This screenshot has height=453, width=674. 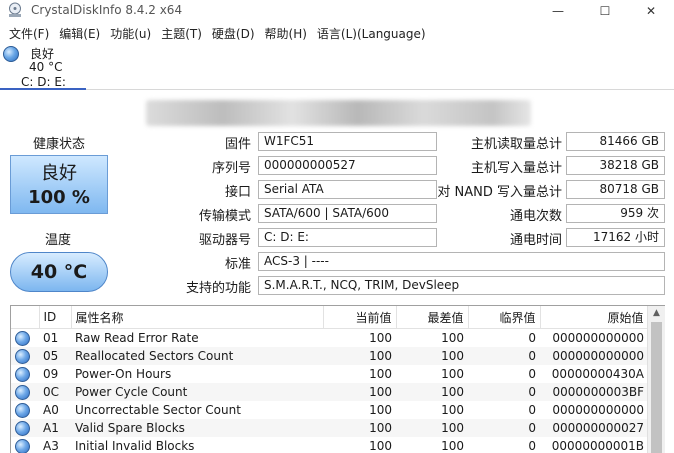 What do you see at coordinates (615, 165) in the screenshot?
I see `host-writes-field: 38218 GB` at bounding box center [615, 165].